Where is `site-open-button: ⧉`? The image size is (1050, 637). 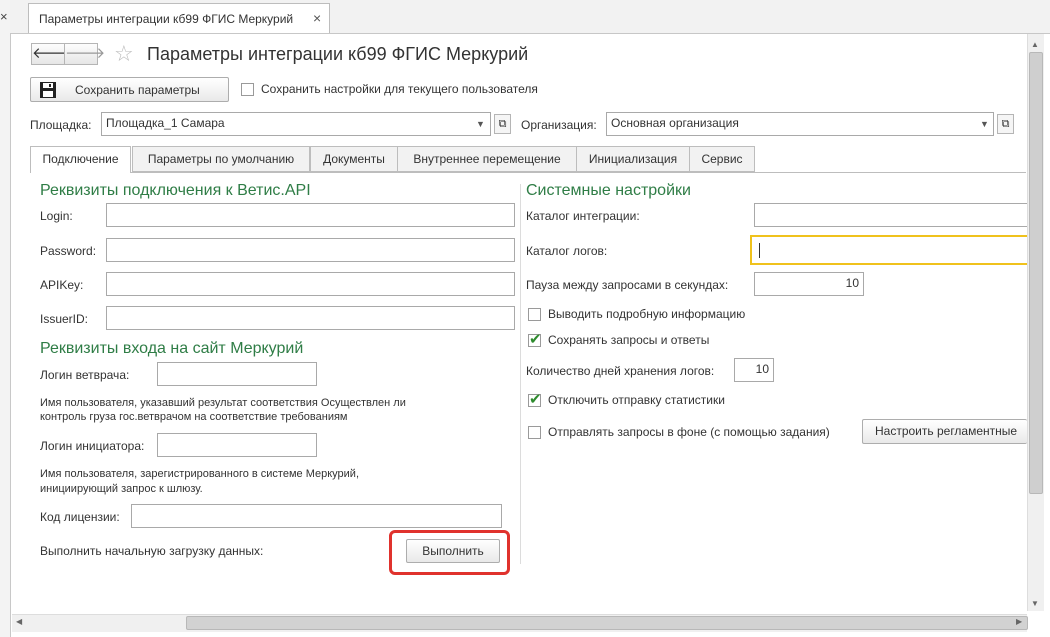 site-open-button: ⧉ is located at coordinates (502, 124).